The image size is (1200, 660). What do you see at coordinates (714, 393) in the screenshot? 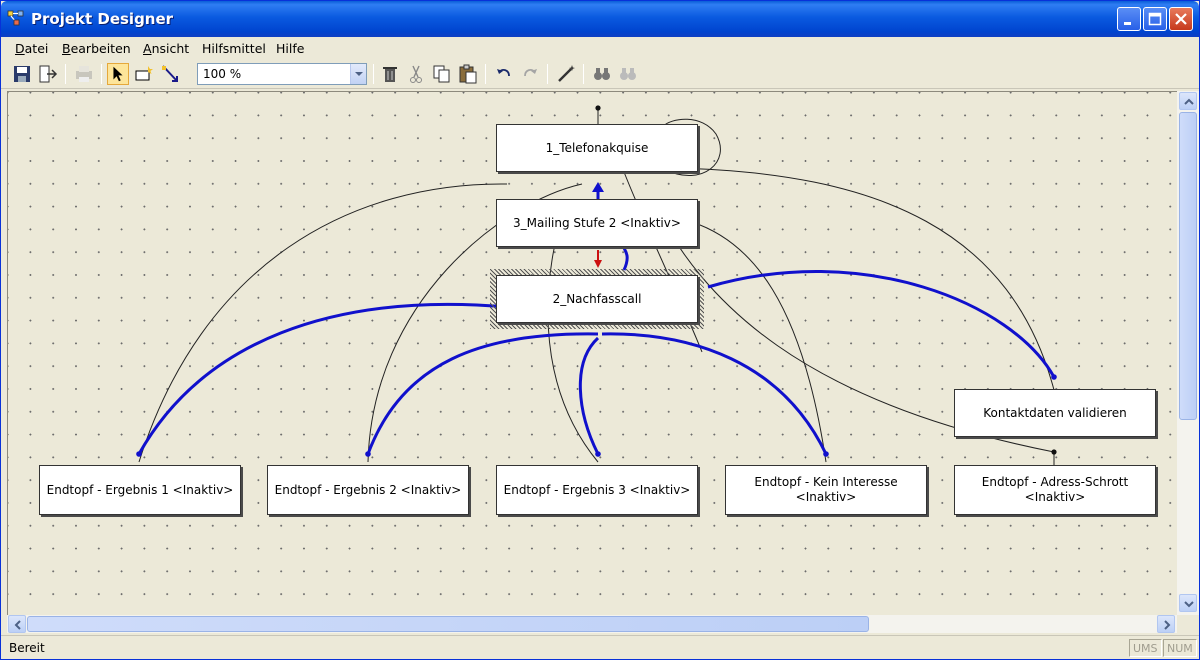
I see `edge-active-kein-interesse` at bounding box center [714, 393].